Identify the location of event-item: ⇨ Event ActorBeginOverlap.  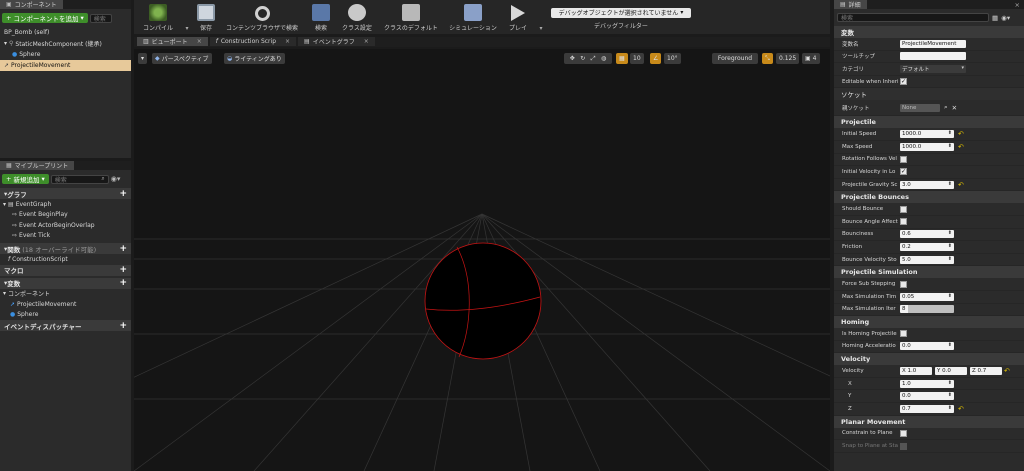
(65, 225).